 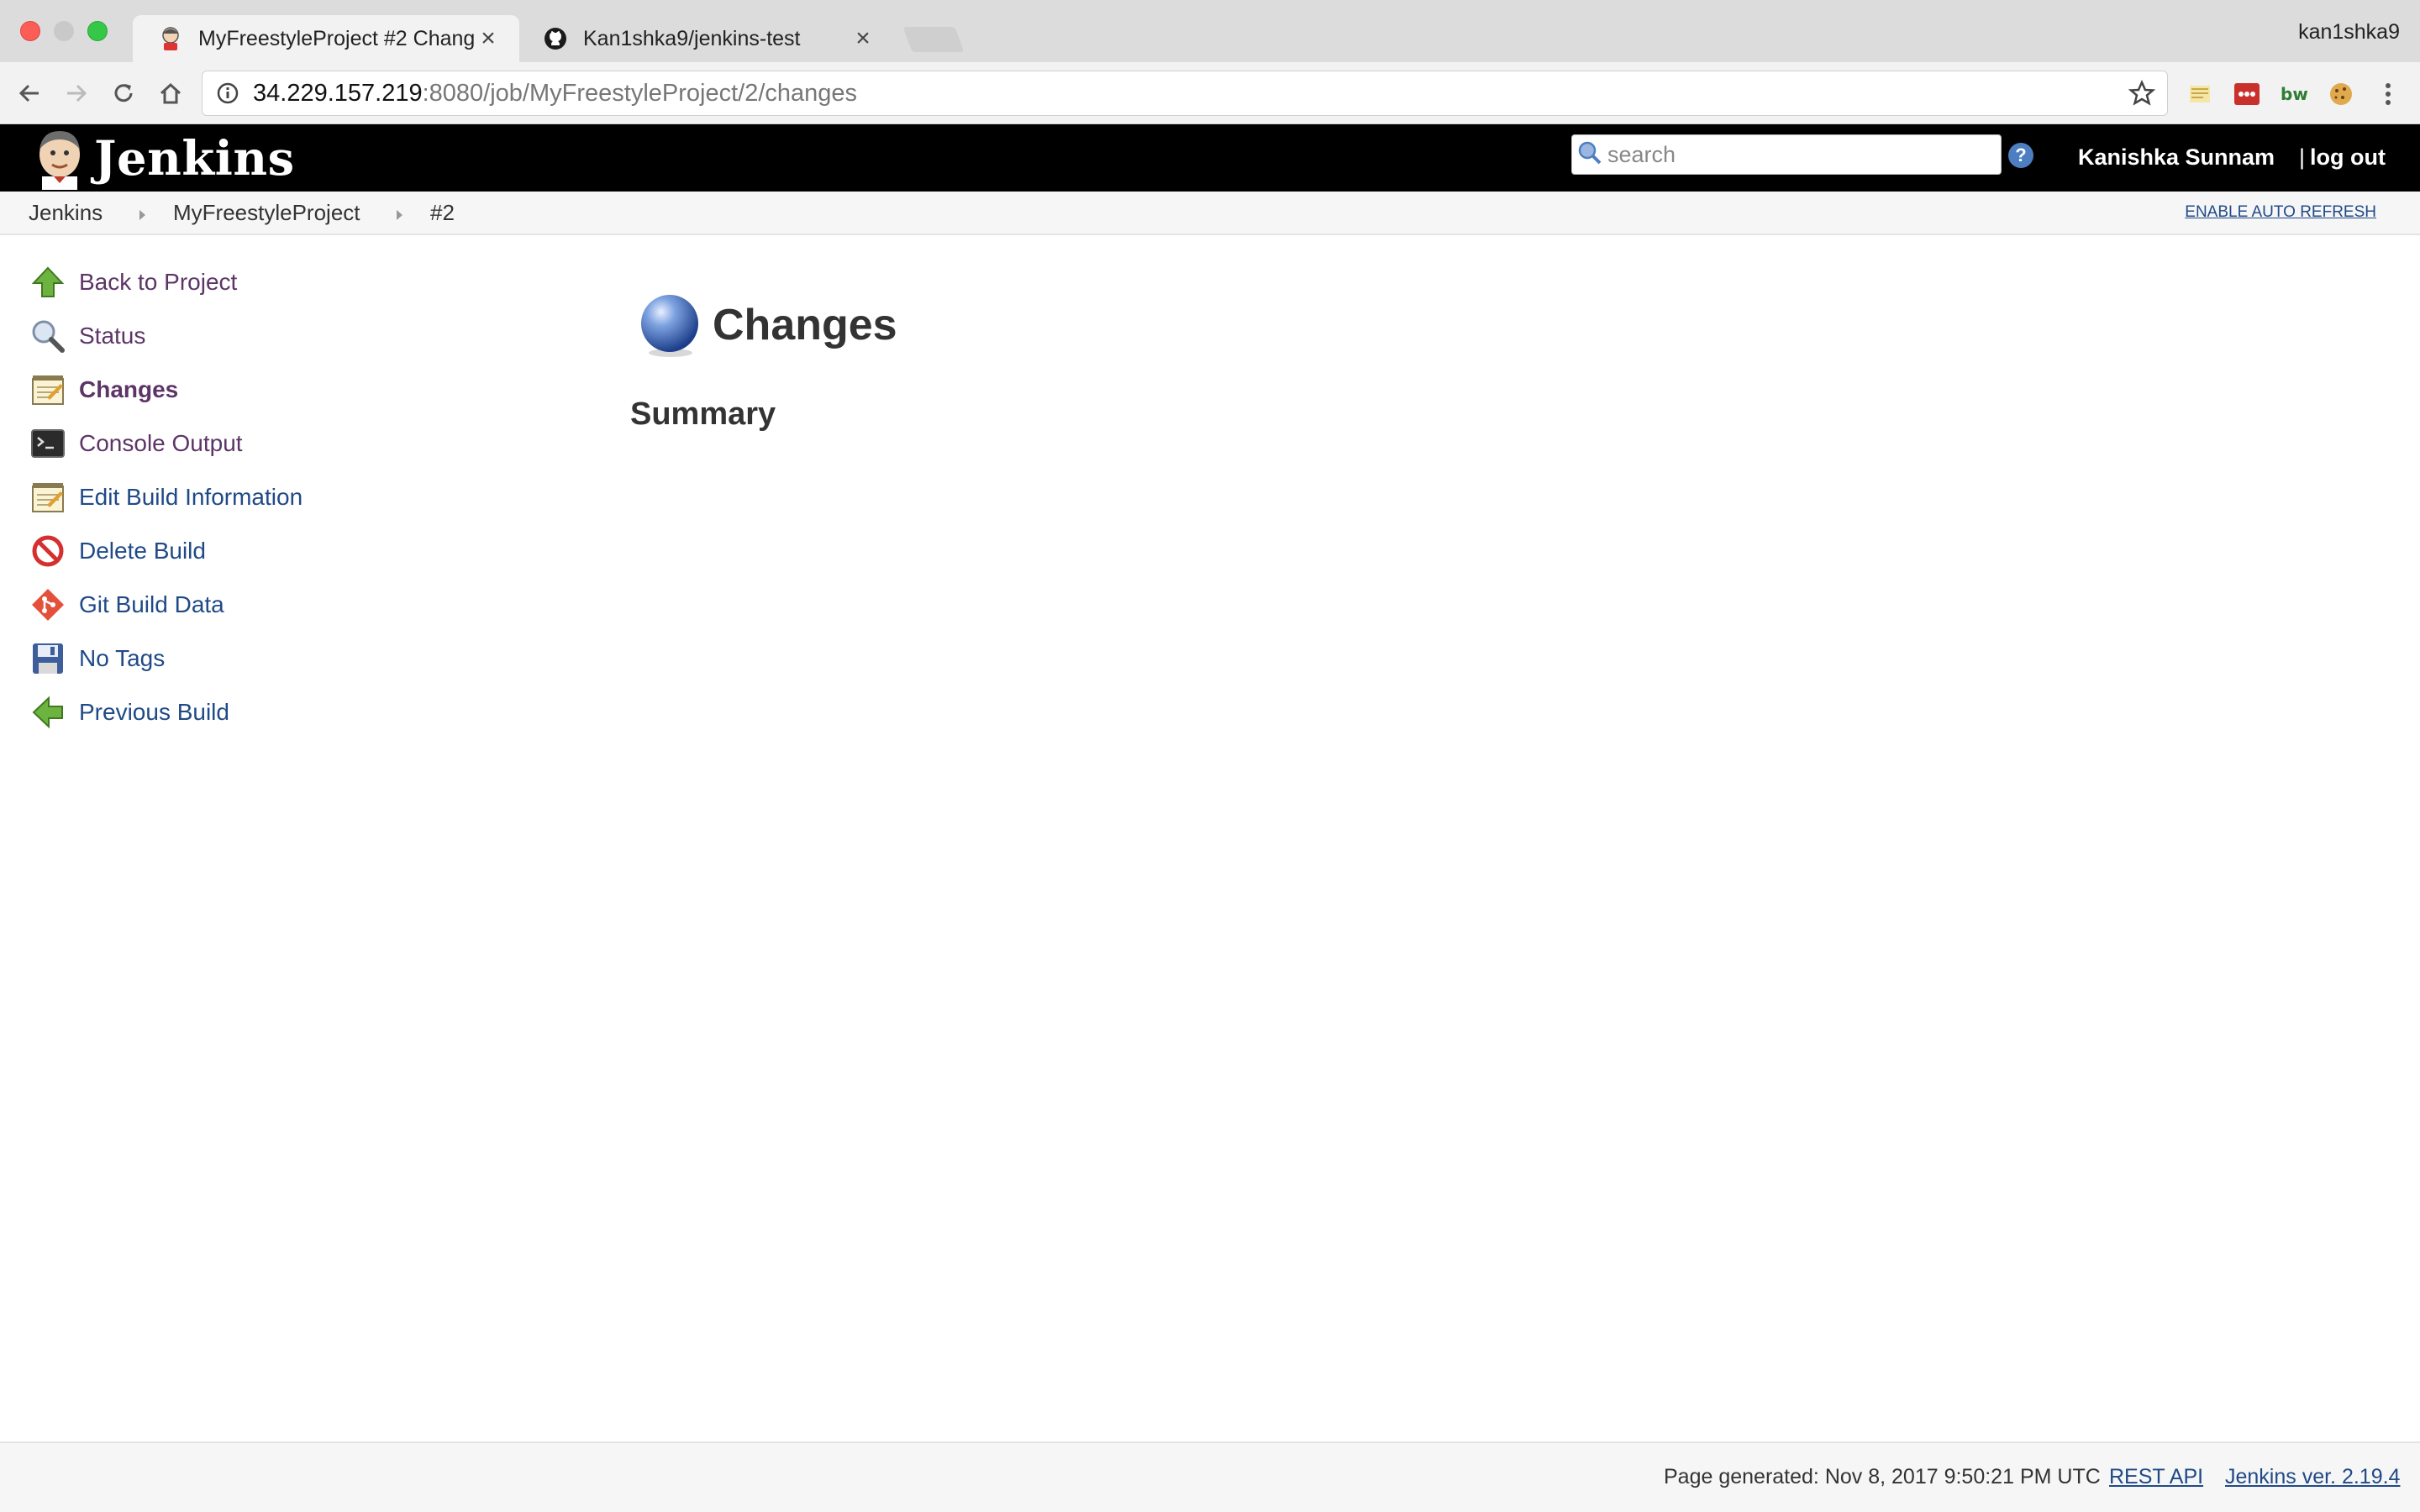 I want to click on breadcrumb-item-build: #2, so click(x=442, y=213).